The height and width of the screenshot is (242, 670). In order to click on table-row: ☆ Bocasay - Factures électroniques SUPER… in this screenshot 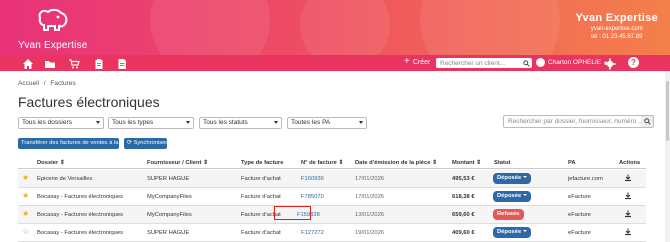, I will do `click(332, 233)`.